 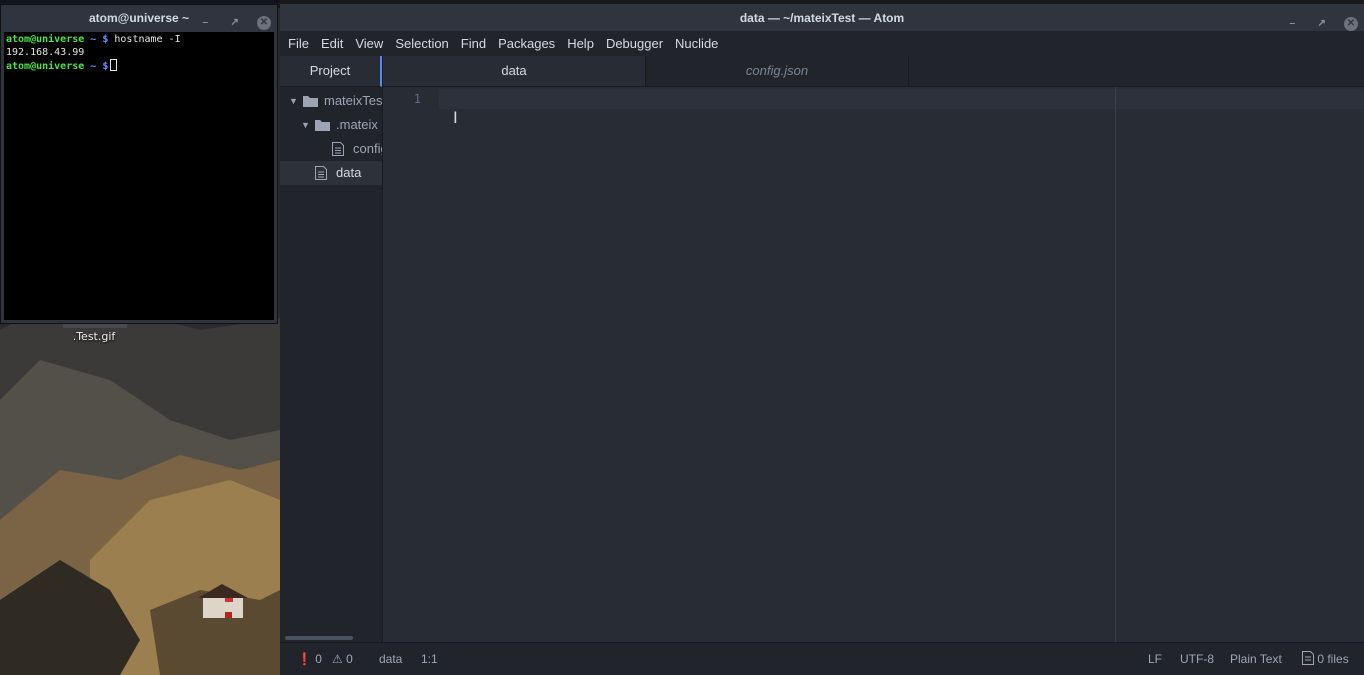 What do you see at coordinates (1333, 659) in the screenshot?
I see `files-count: 0 files` at bounding box center [1333, 659].